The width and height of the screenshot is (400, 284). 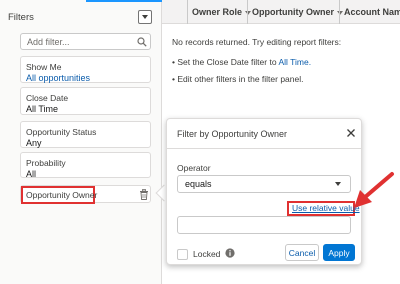 I want to click on trash-icon, so click(x=144, y=194).